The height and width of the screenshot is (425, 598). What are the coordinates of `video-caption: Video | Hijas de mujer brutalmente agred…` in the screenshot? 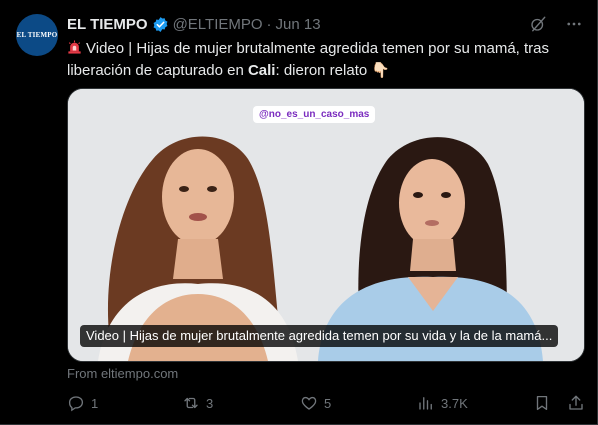 It's located at (319, 336).